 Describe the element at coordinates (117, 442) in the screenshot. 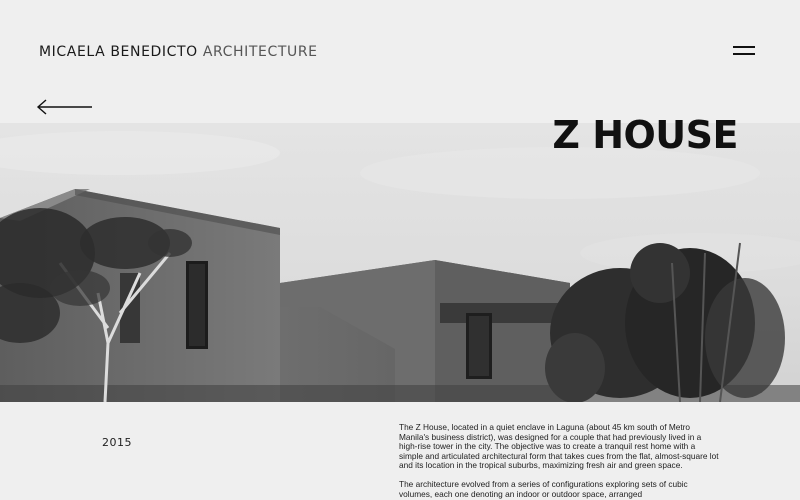

I see `project-year: 2015` at that location.